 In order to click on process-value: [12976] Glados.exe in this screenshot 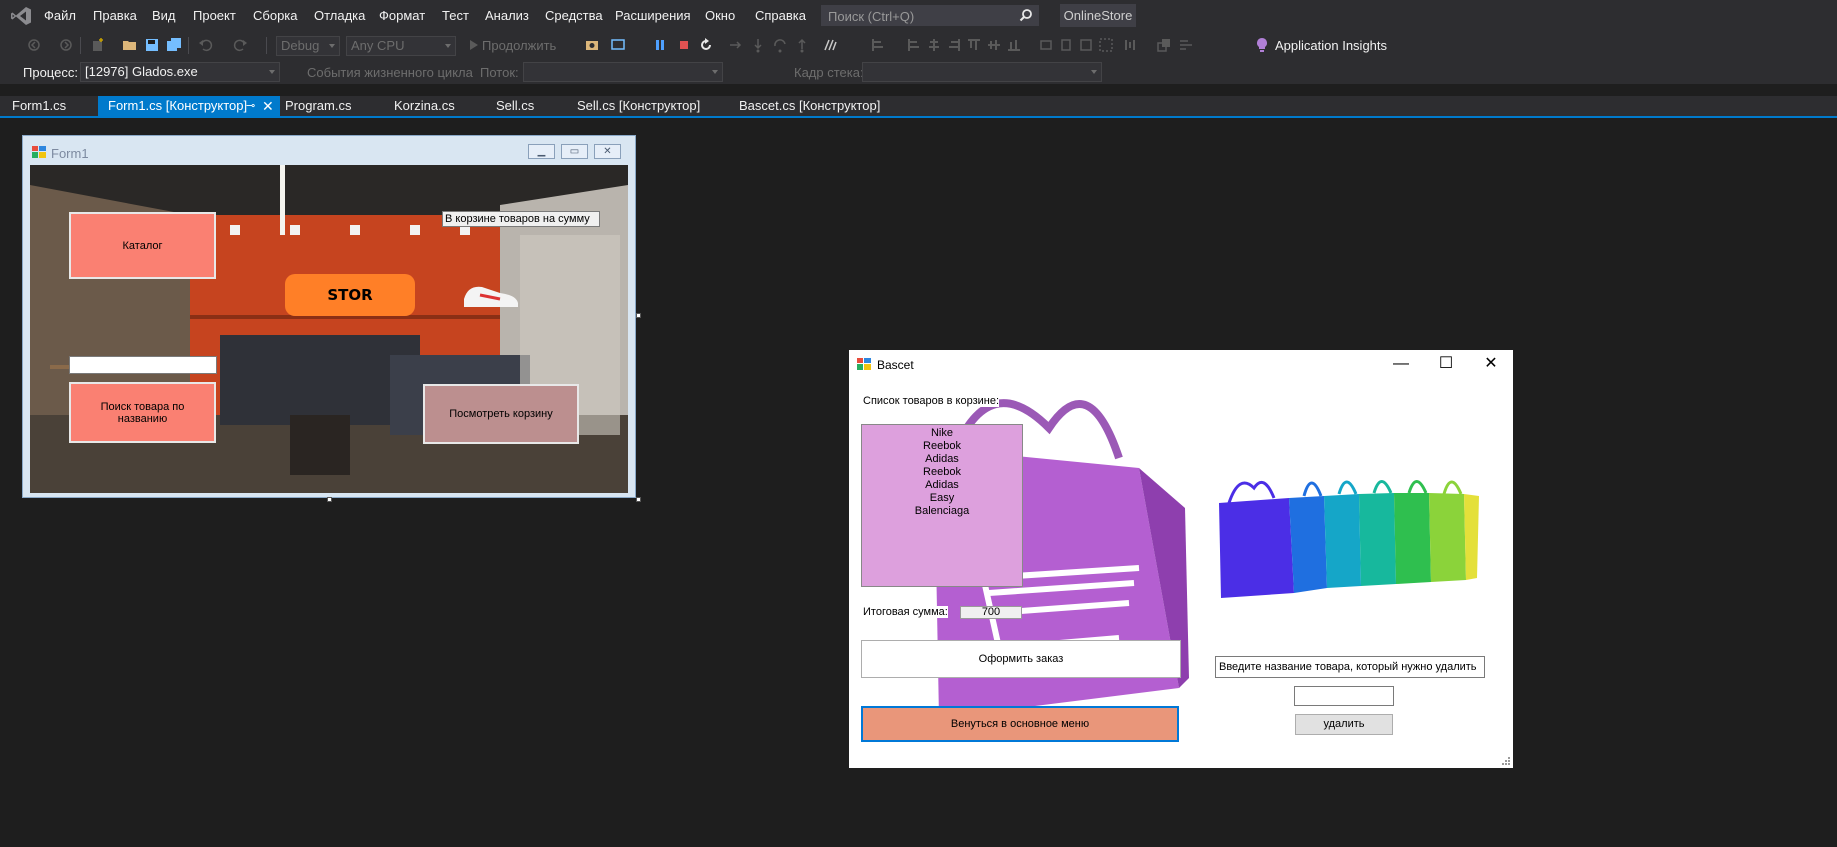, I will do `click(141, 71)`.